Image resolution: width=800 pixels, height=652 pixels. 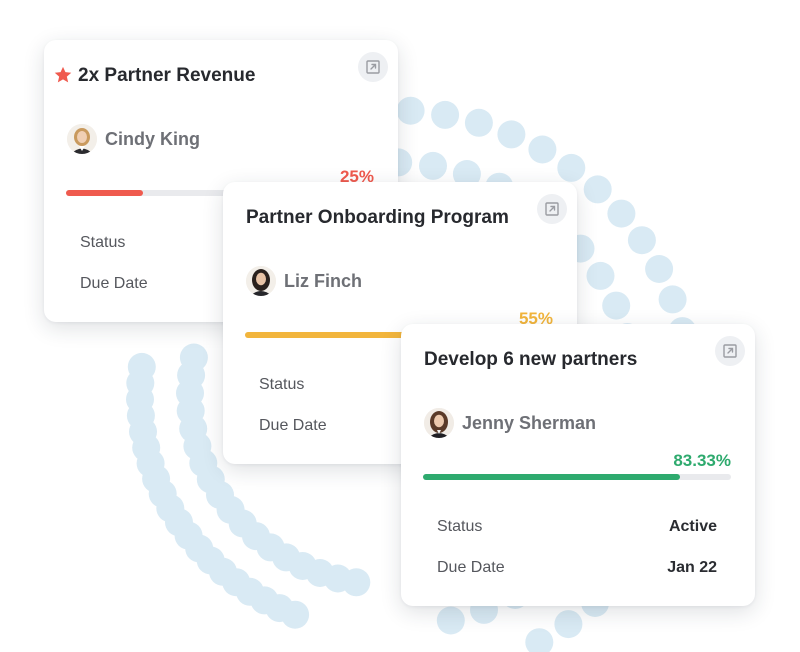 What do you see at coordinates (152, 139) in the screenshot?
I see `owner-name: Cindy King` at bounding box center [152, 139].